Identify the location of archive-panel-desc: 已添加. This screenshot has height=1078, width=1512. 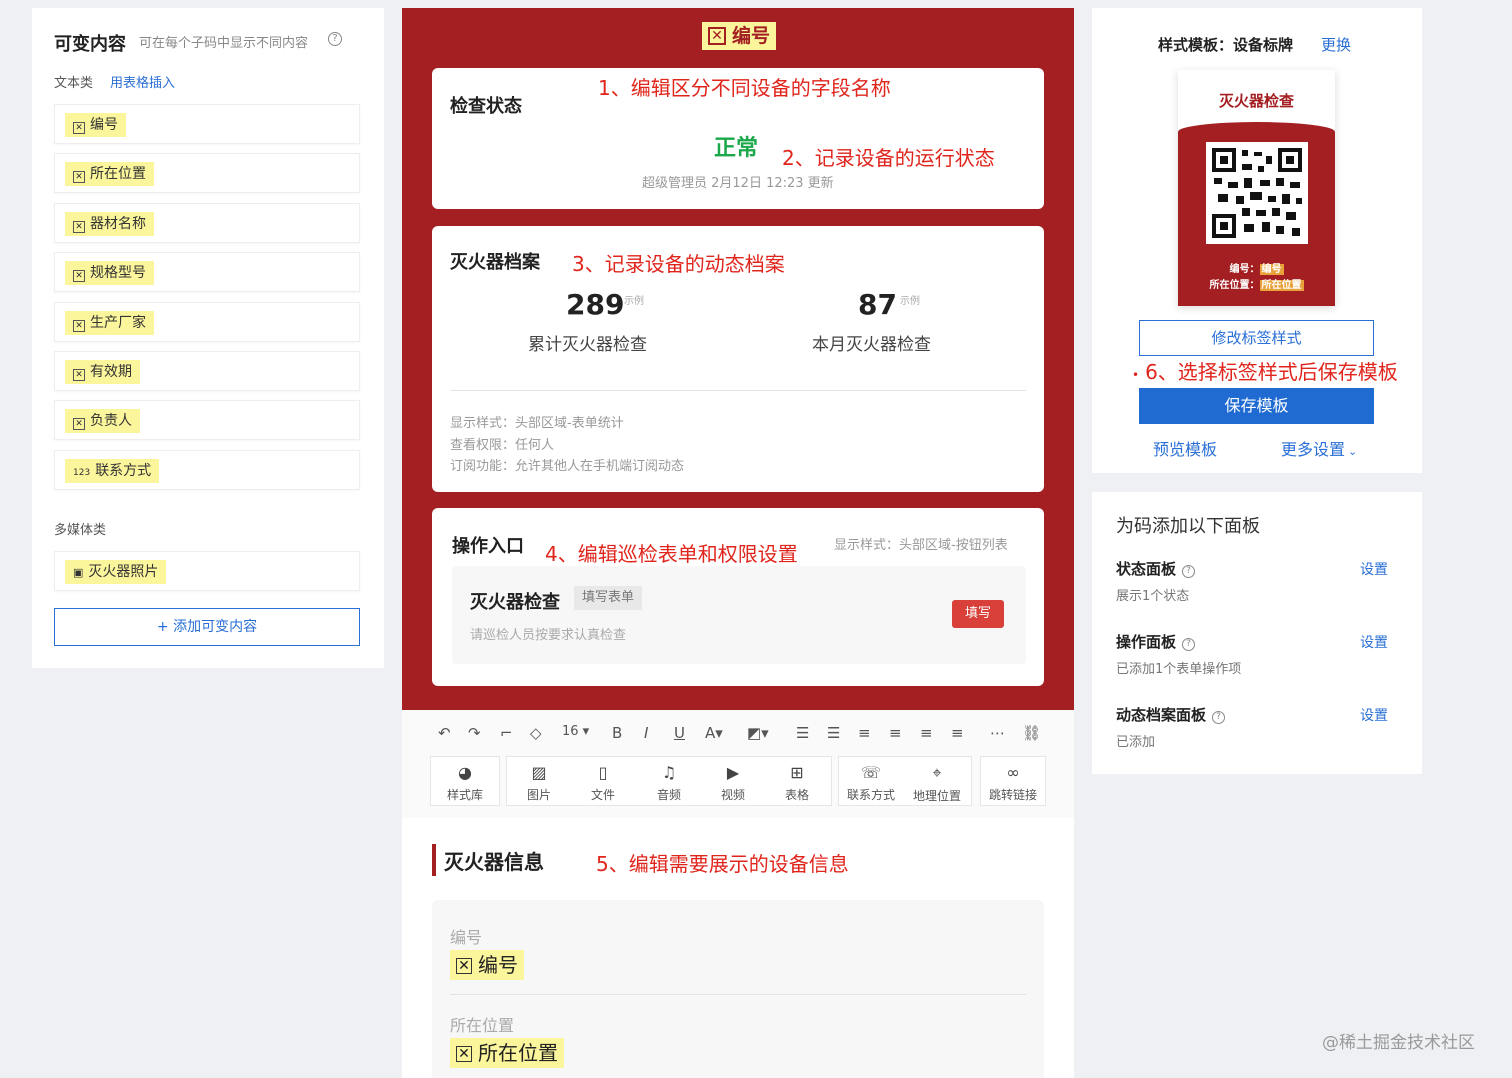
(1136, 742).